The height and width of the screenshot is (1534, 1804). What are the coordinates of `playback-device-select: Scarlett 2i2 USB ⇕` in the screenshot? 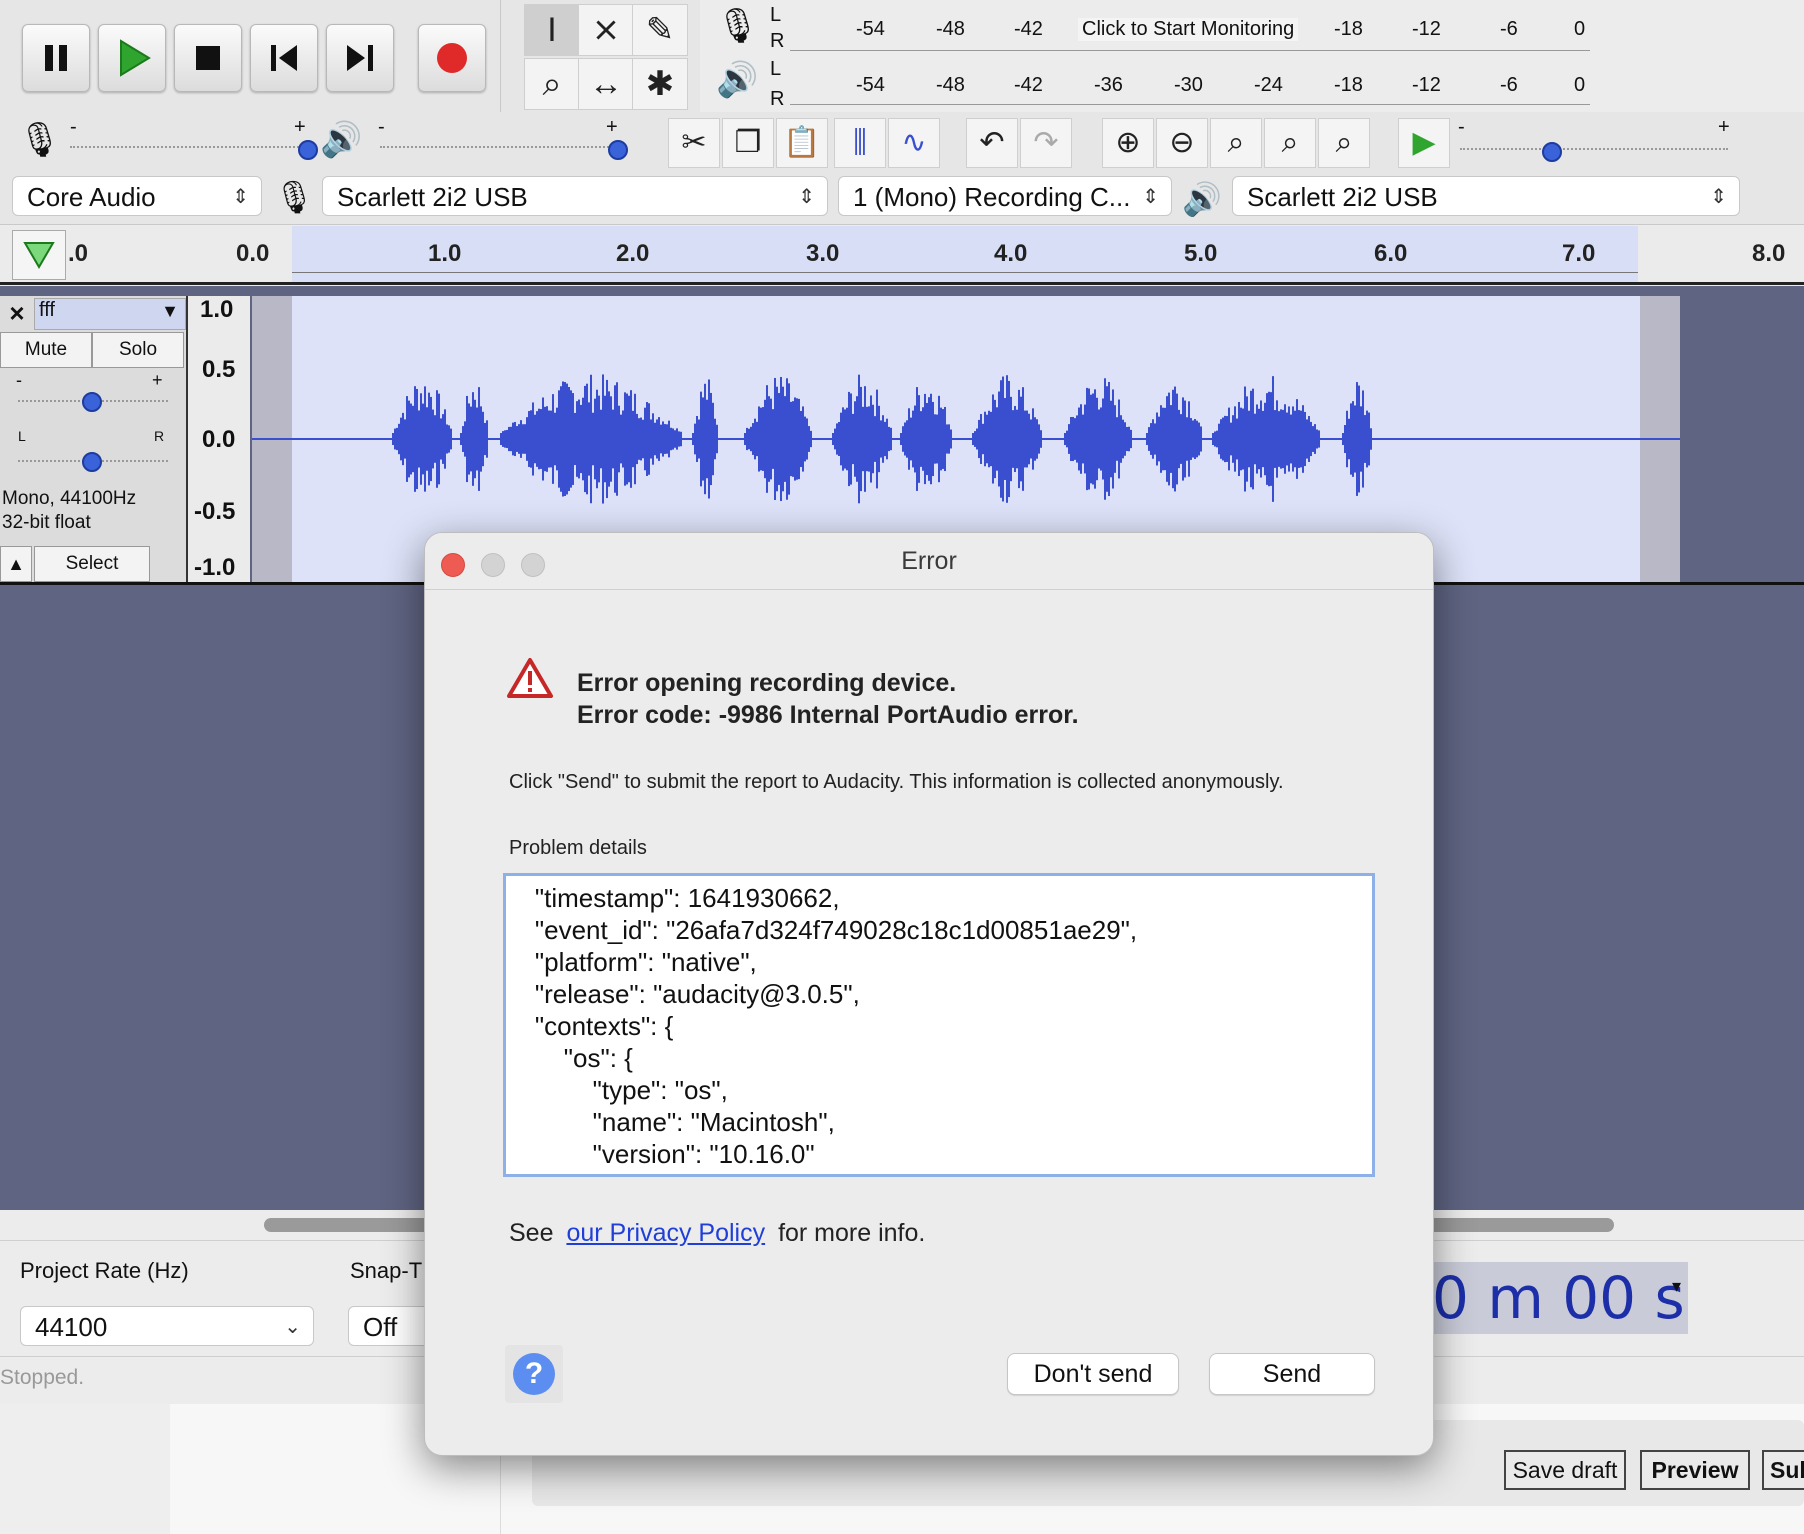 It's located at (1486, 196).